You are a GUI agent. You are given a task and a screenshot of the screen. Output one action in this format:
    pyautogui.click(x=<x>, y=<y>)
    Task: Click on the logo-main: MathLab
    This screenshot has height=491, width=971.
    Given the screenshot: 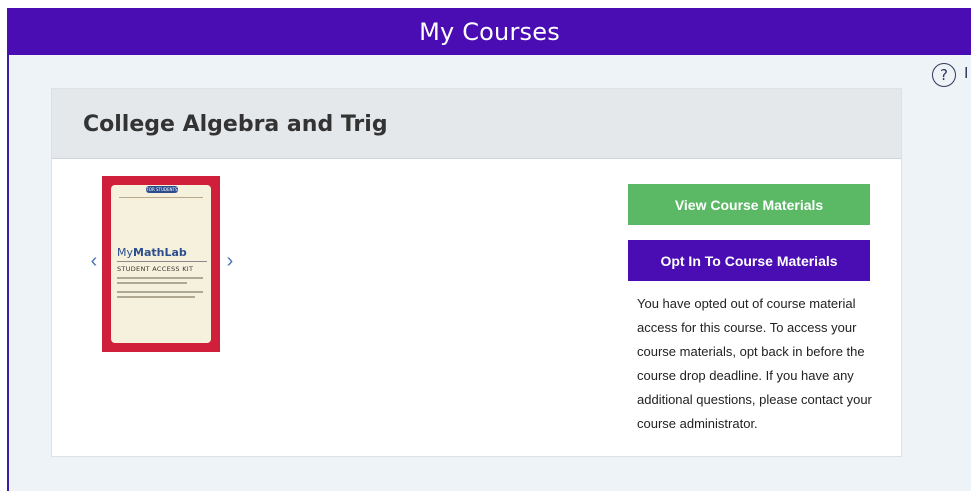 What is the action you would take?
    pyautogui.click(x=160, y=252)
    